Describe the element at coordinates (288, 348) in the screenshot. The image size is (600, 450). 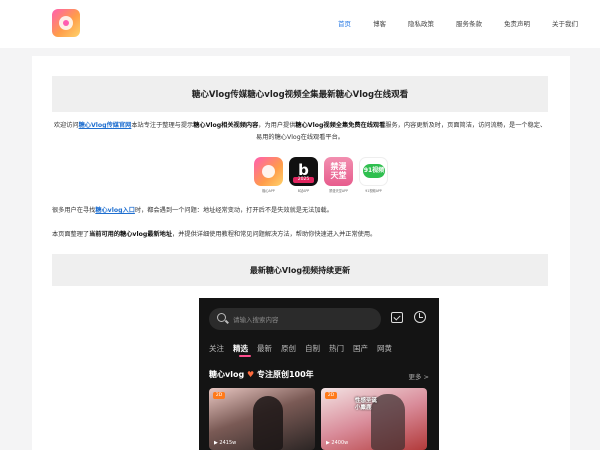
I see `tab-original: 原创` at that location.